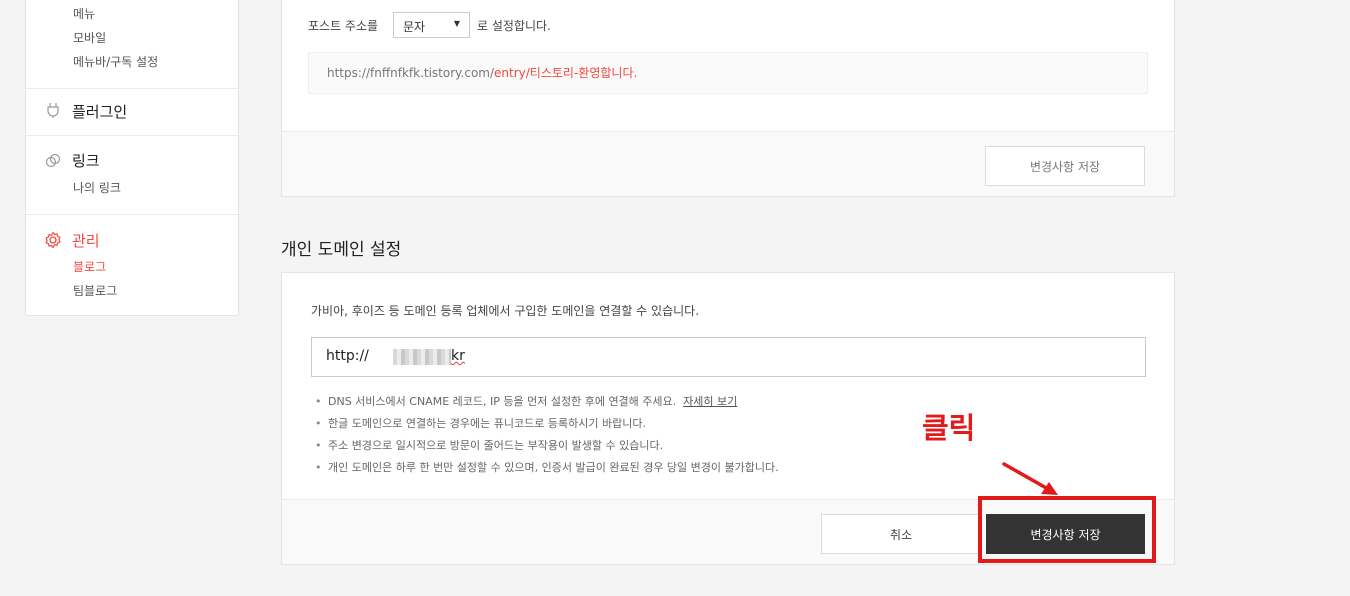  I want to click on sidebar-item-menubar: 메뉴바/구독 설정, so click(115, 61).